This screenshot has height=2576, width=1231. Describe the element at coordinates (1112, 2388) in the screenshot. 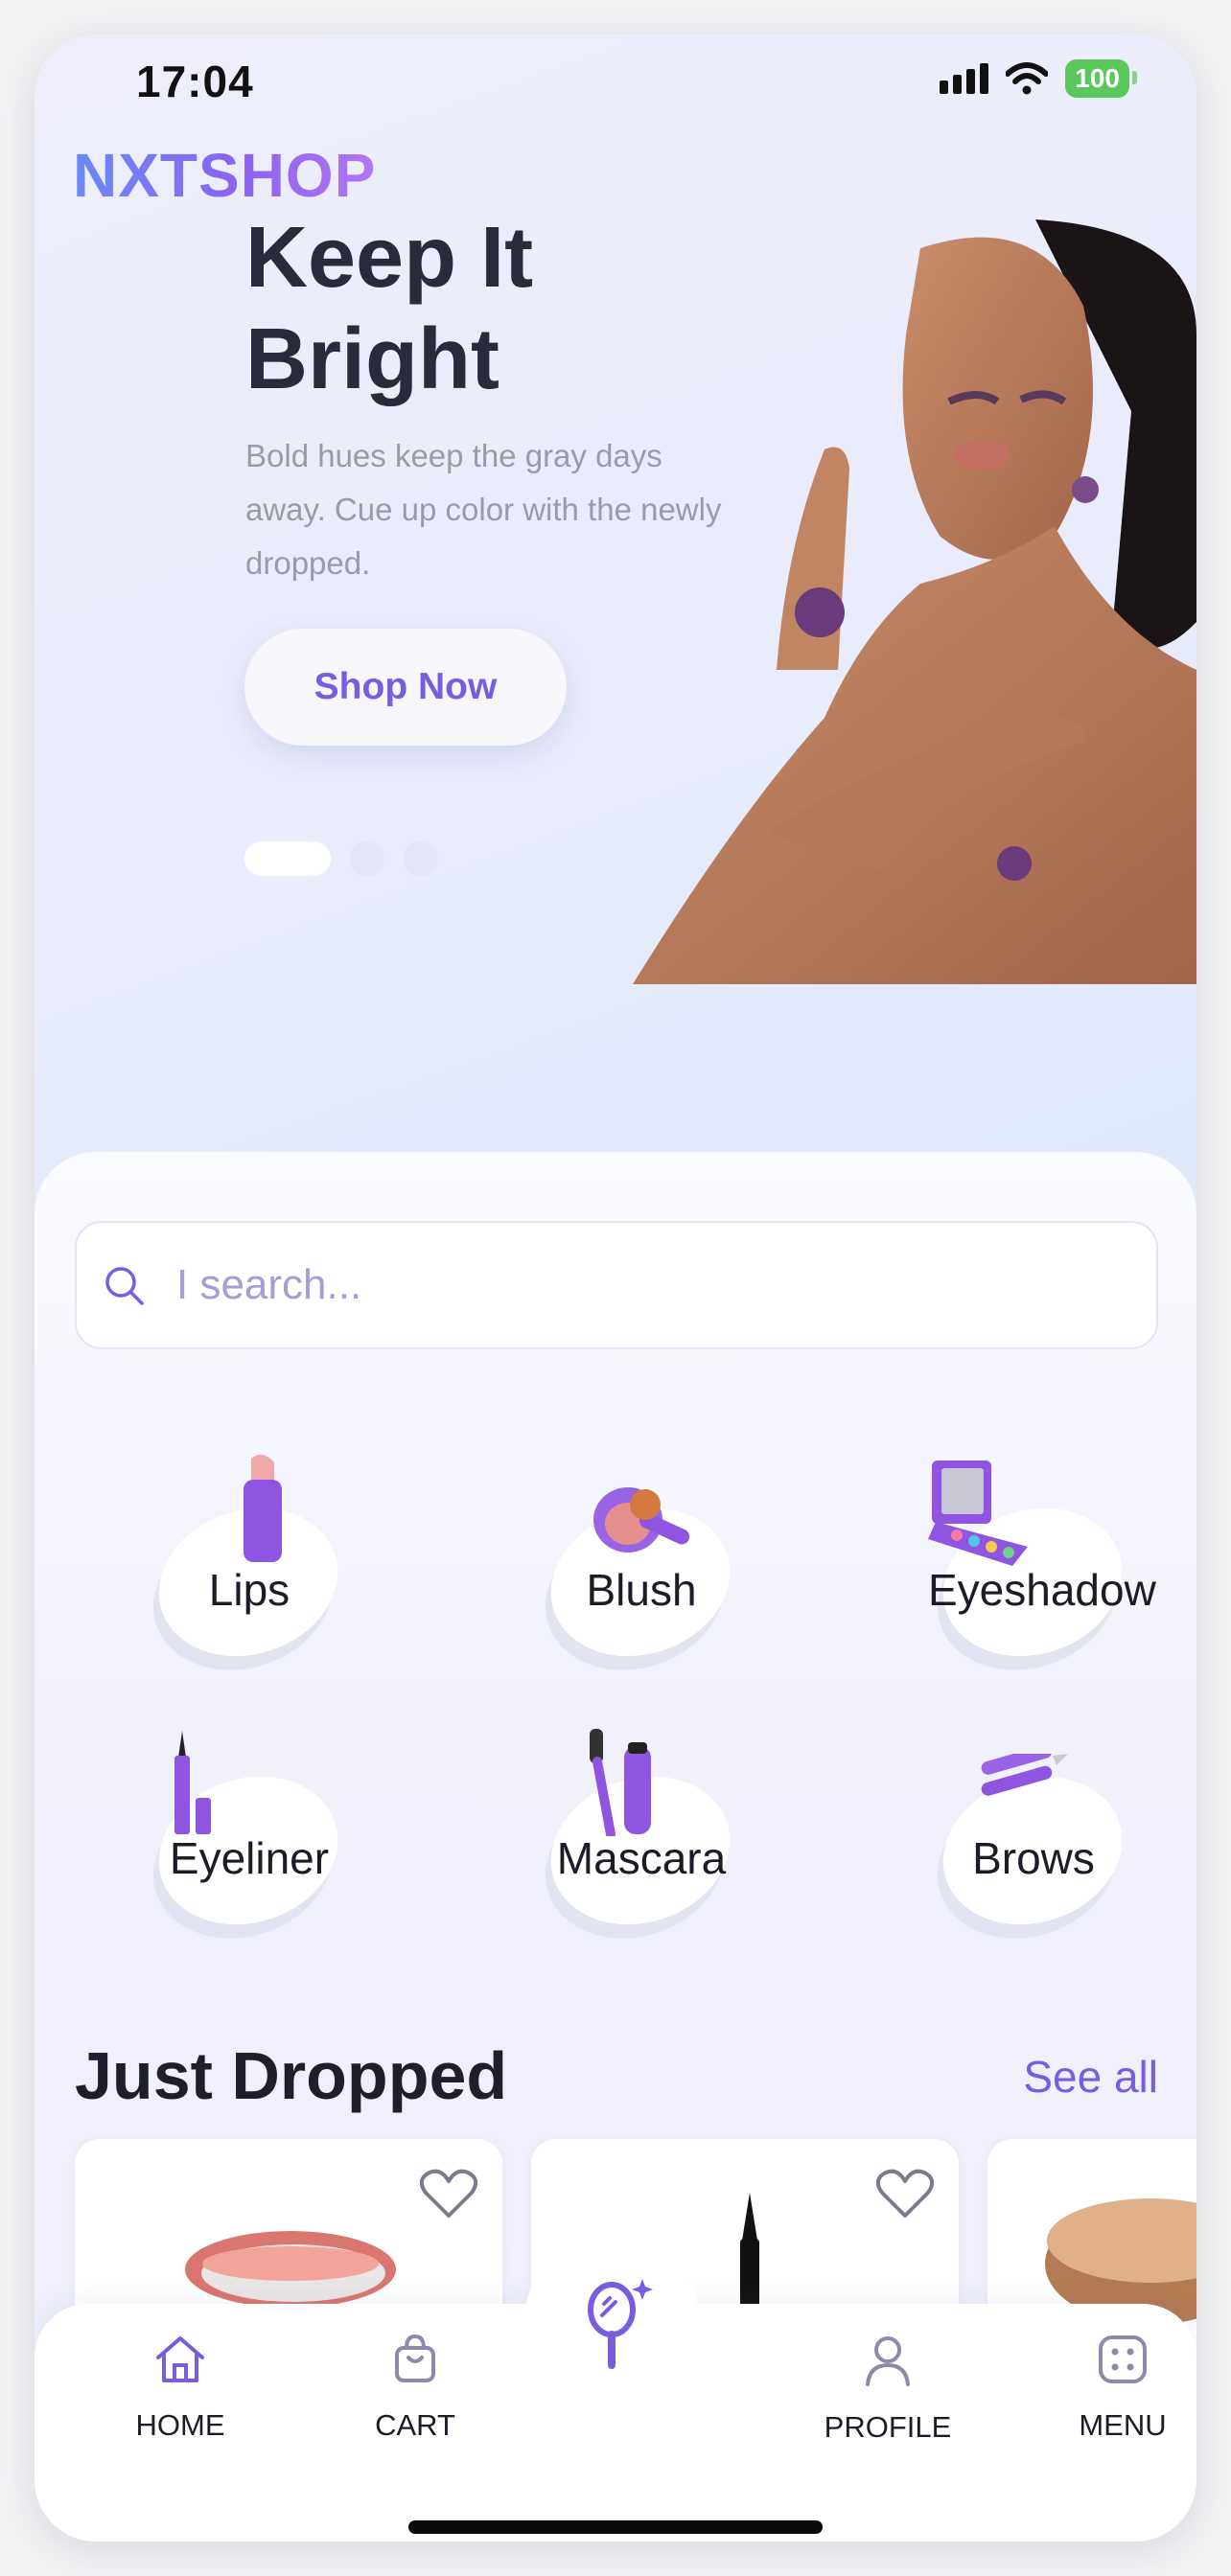

I see `nav-menu: MENU` at that location.